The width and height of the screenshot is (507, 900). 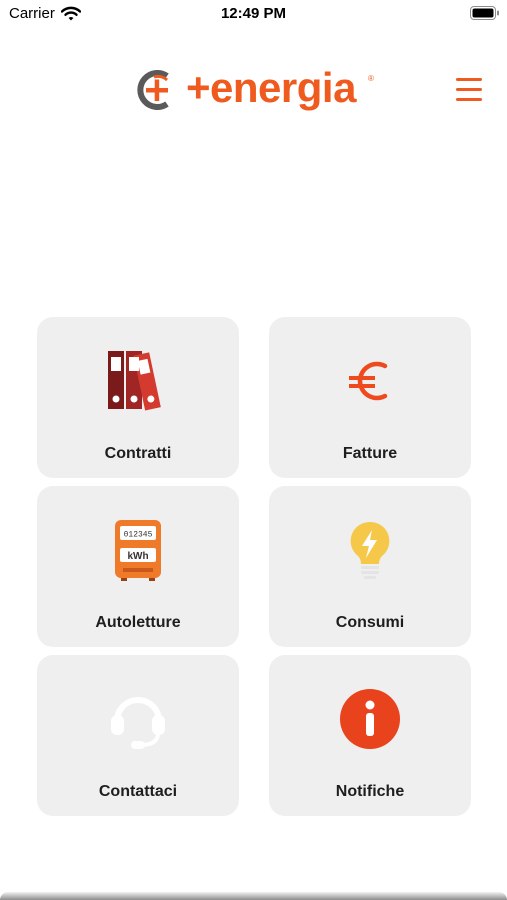 I want to click on tile-label: Contratti, so click(x=138, y=453).